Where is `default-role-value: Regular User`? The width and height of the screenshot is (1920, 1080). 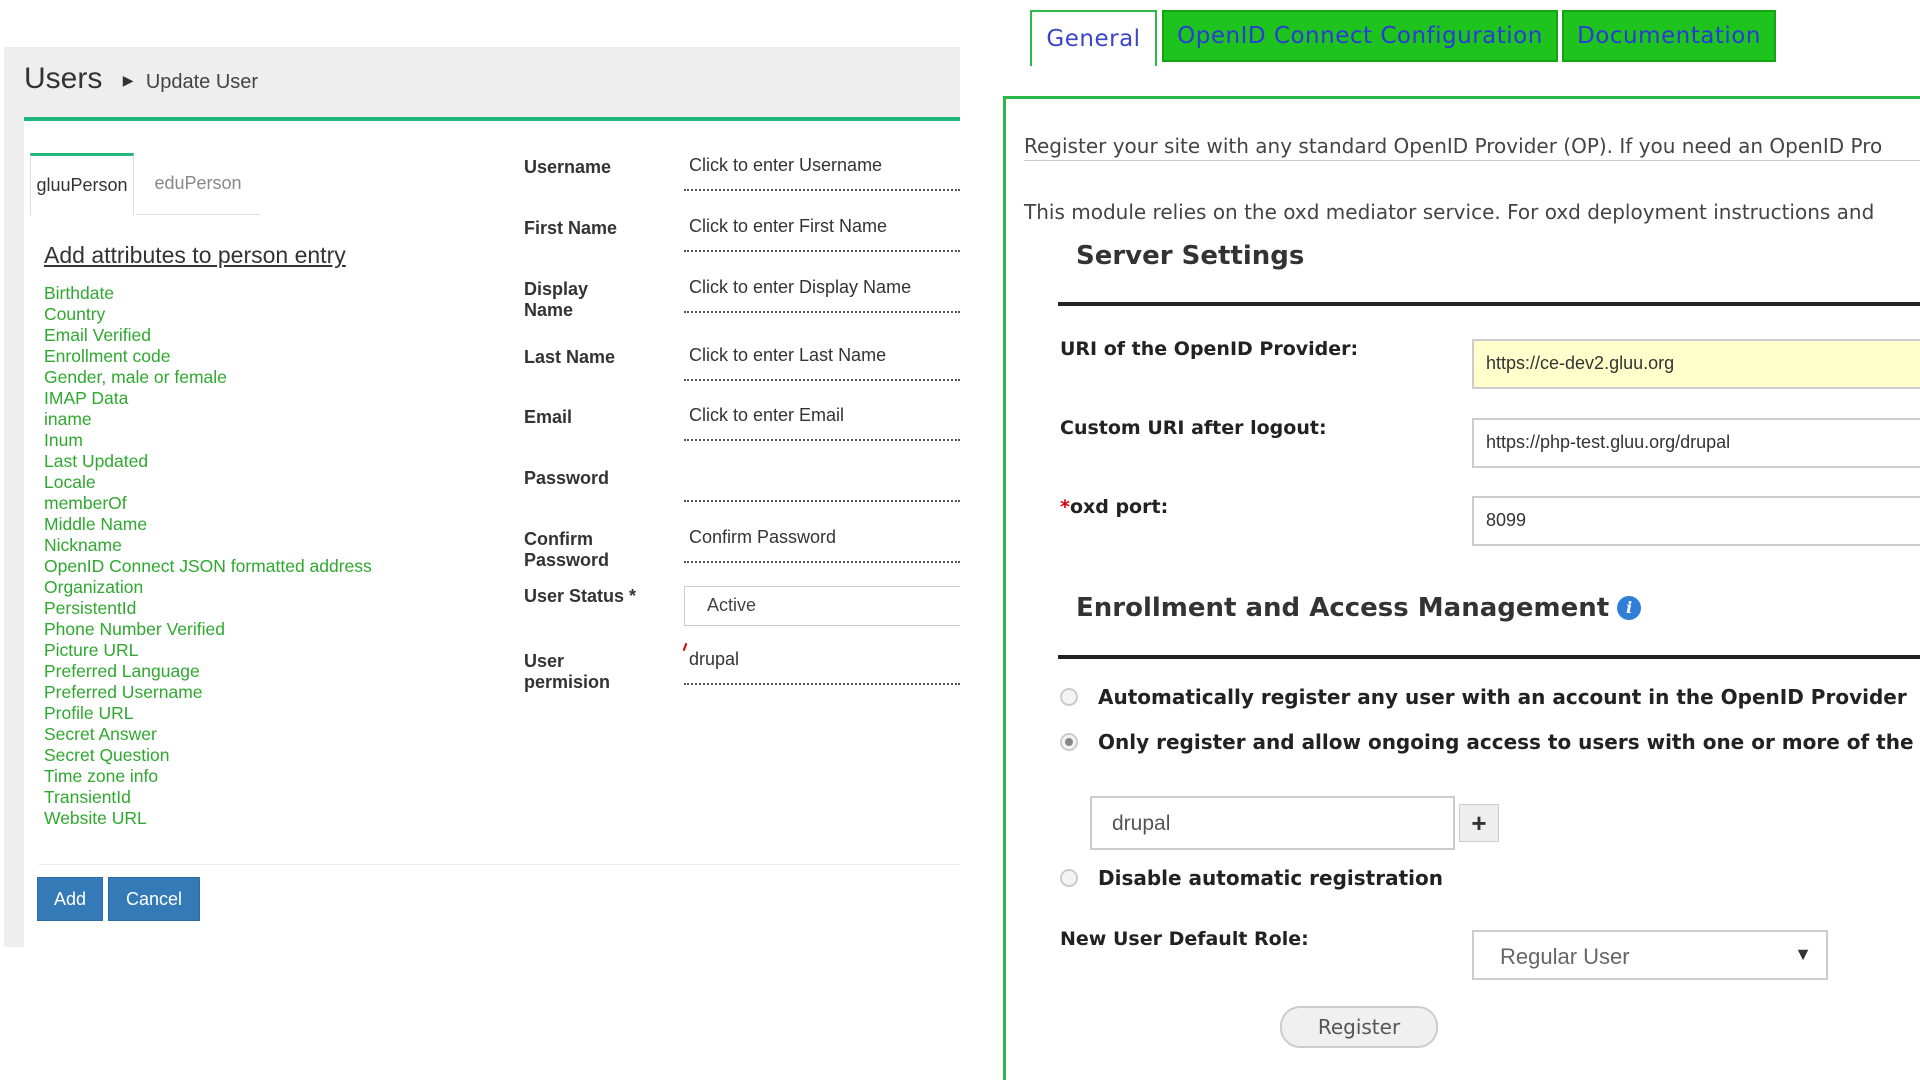
default-role-value: Regular User is located at coordinates (1565, 956).